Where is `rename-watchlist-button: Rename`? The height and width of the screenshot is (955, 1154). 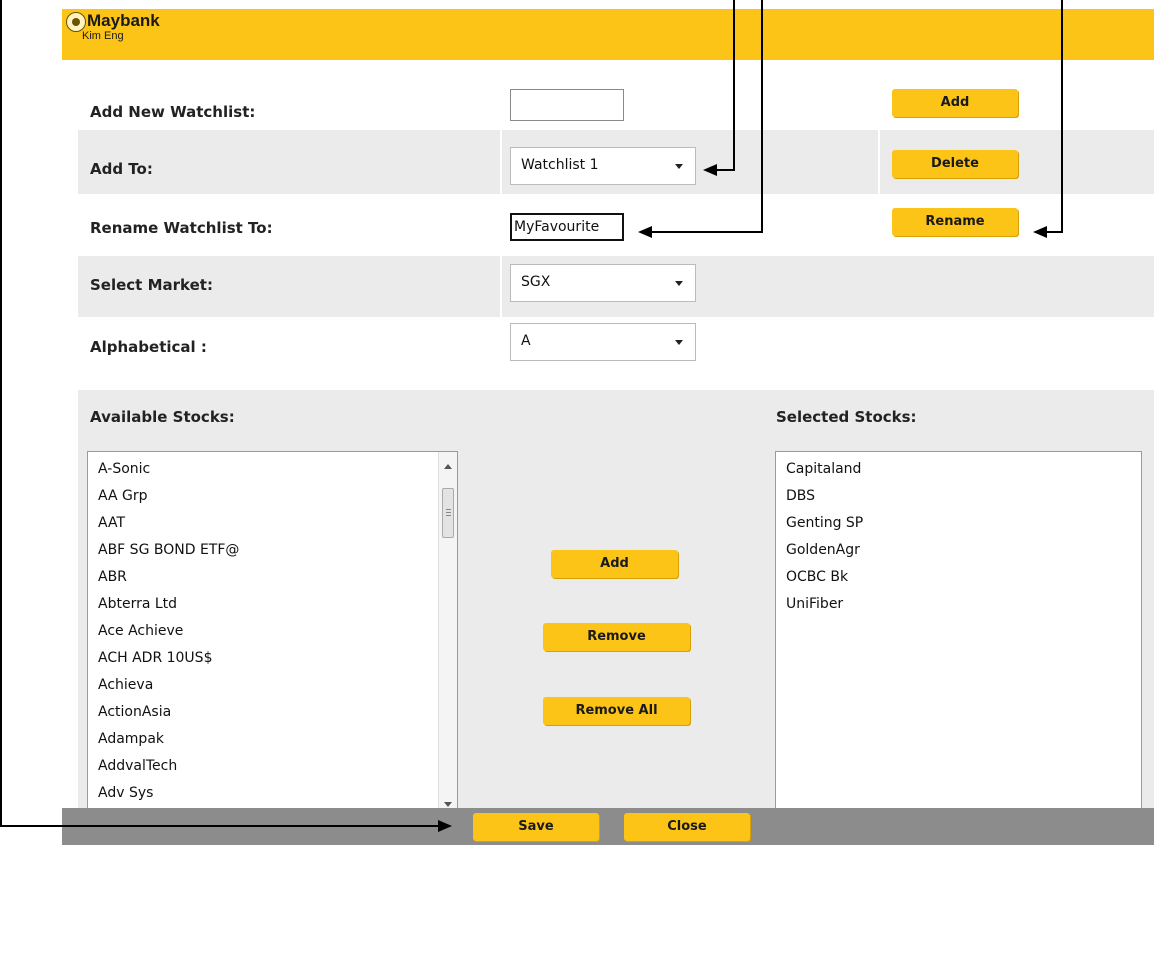
rename-watchlist-button: Rename is located at coordinates (955, 222).